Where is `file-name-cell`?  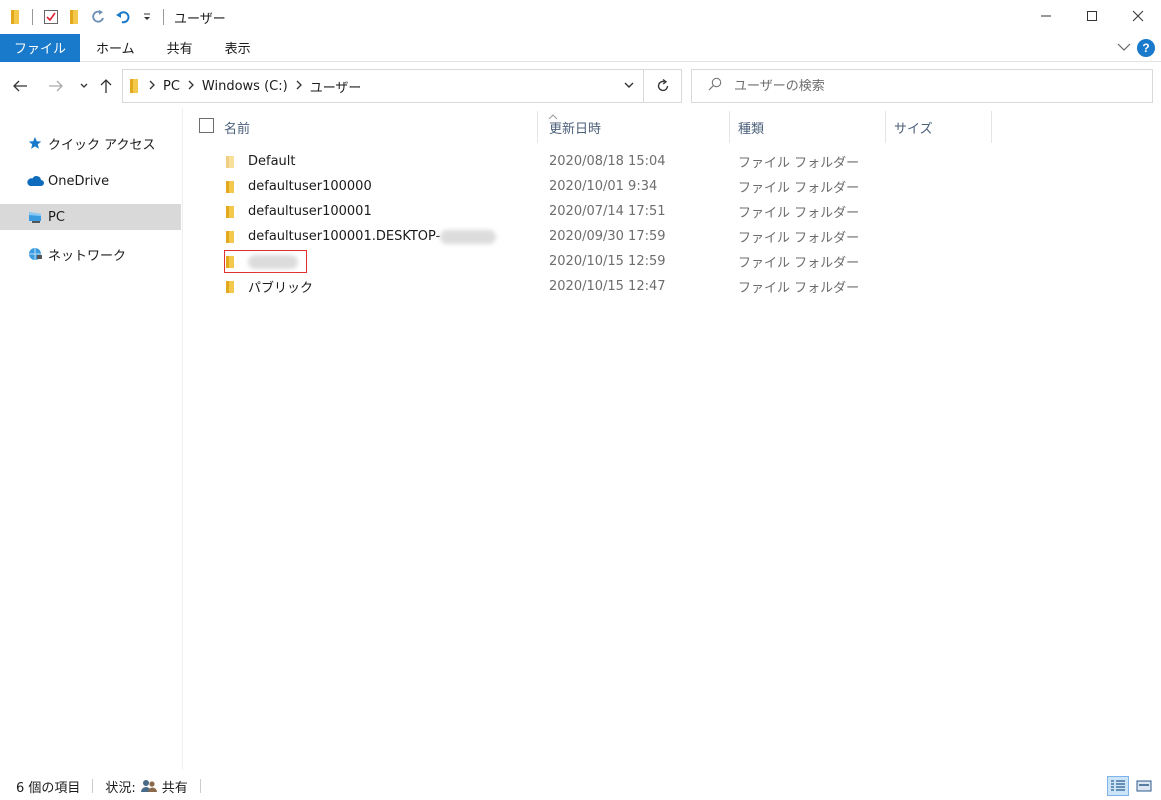
file-name-cell is located at coordinates (261, 261).